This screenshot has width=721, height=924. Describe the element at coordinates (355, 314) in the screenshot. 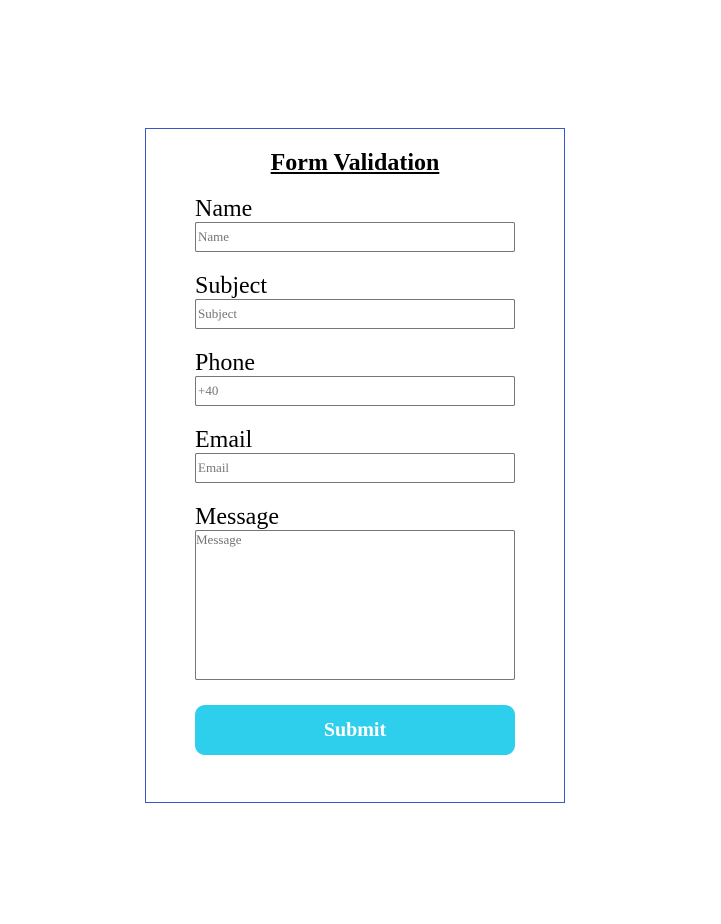

I see `subject-input` at that location.